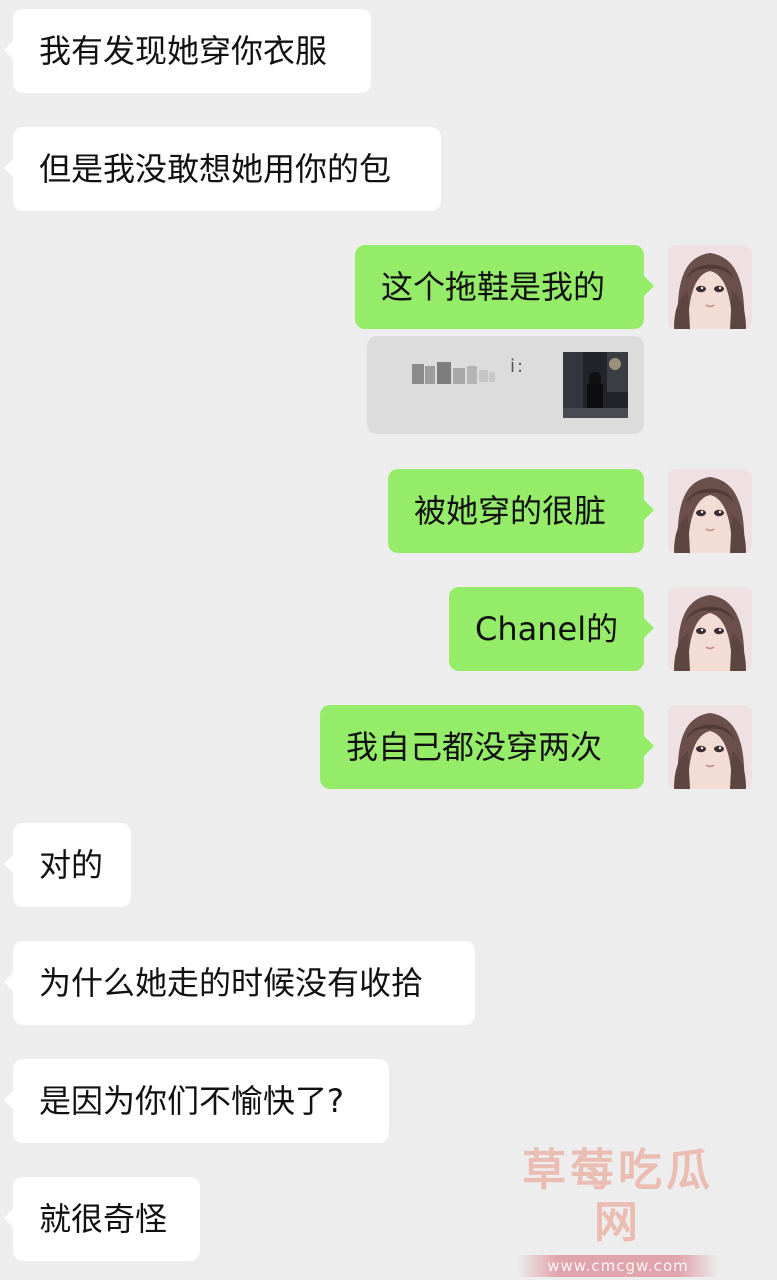  I want to click on incoming-message: 就很奇怪, so click(102, 1219).